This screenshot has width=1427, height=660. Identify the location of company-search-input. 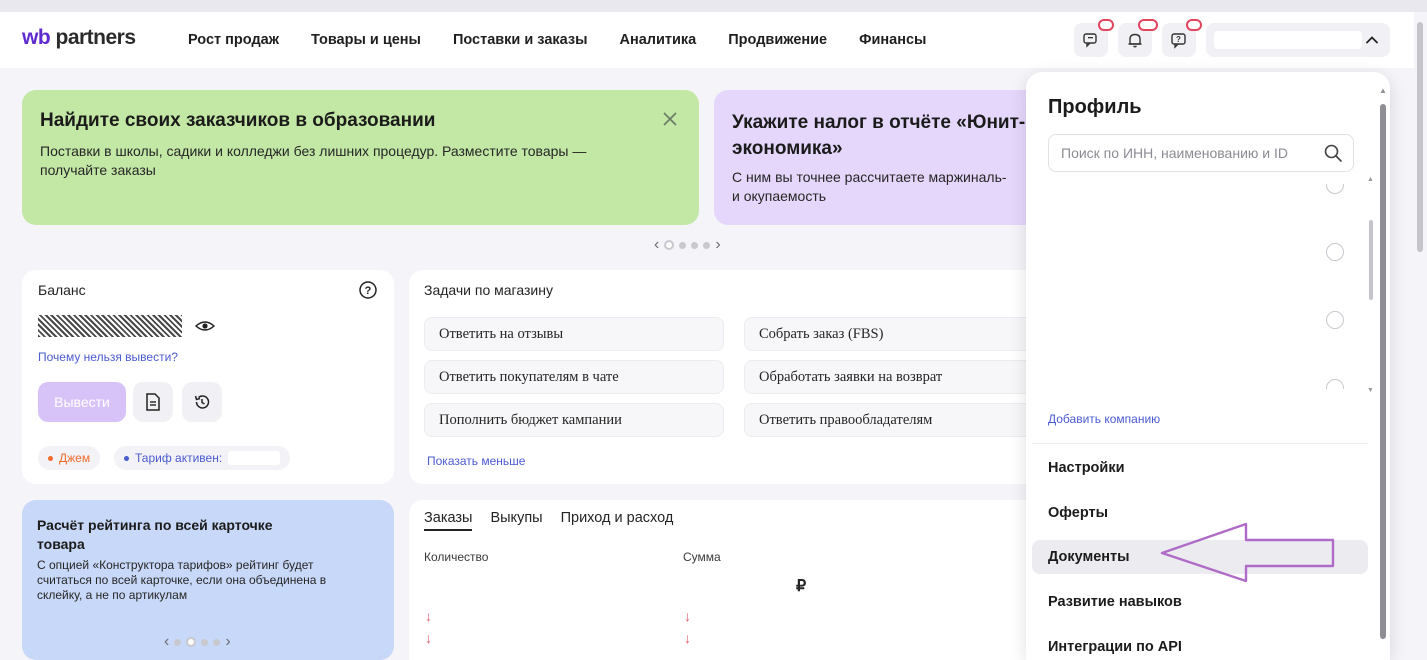
(1184, 153).